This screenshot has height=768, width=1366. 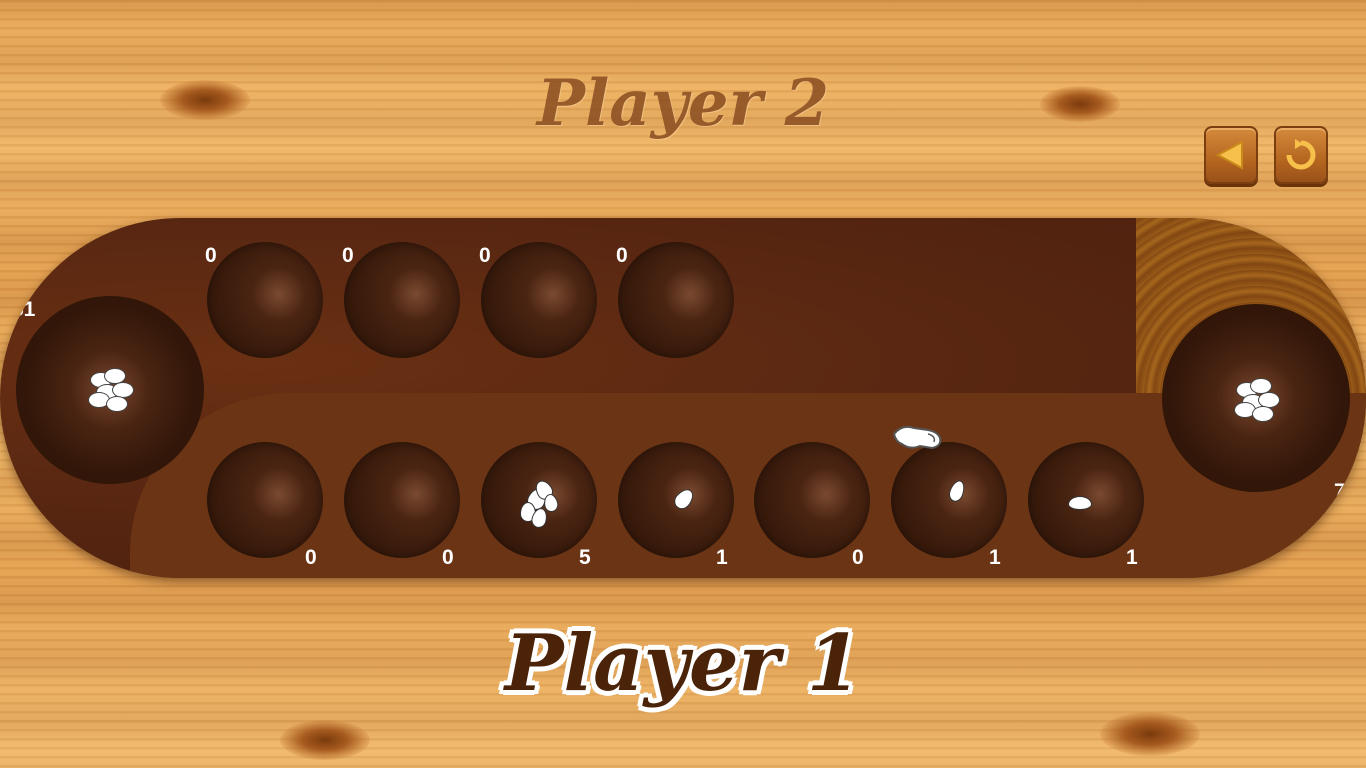 I want to click on restart-icon, so click(x=1301, y=154).